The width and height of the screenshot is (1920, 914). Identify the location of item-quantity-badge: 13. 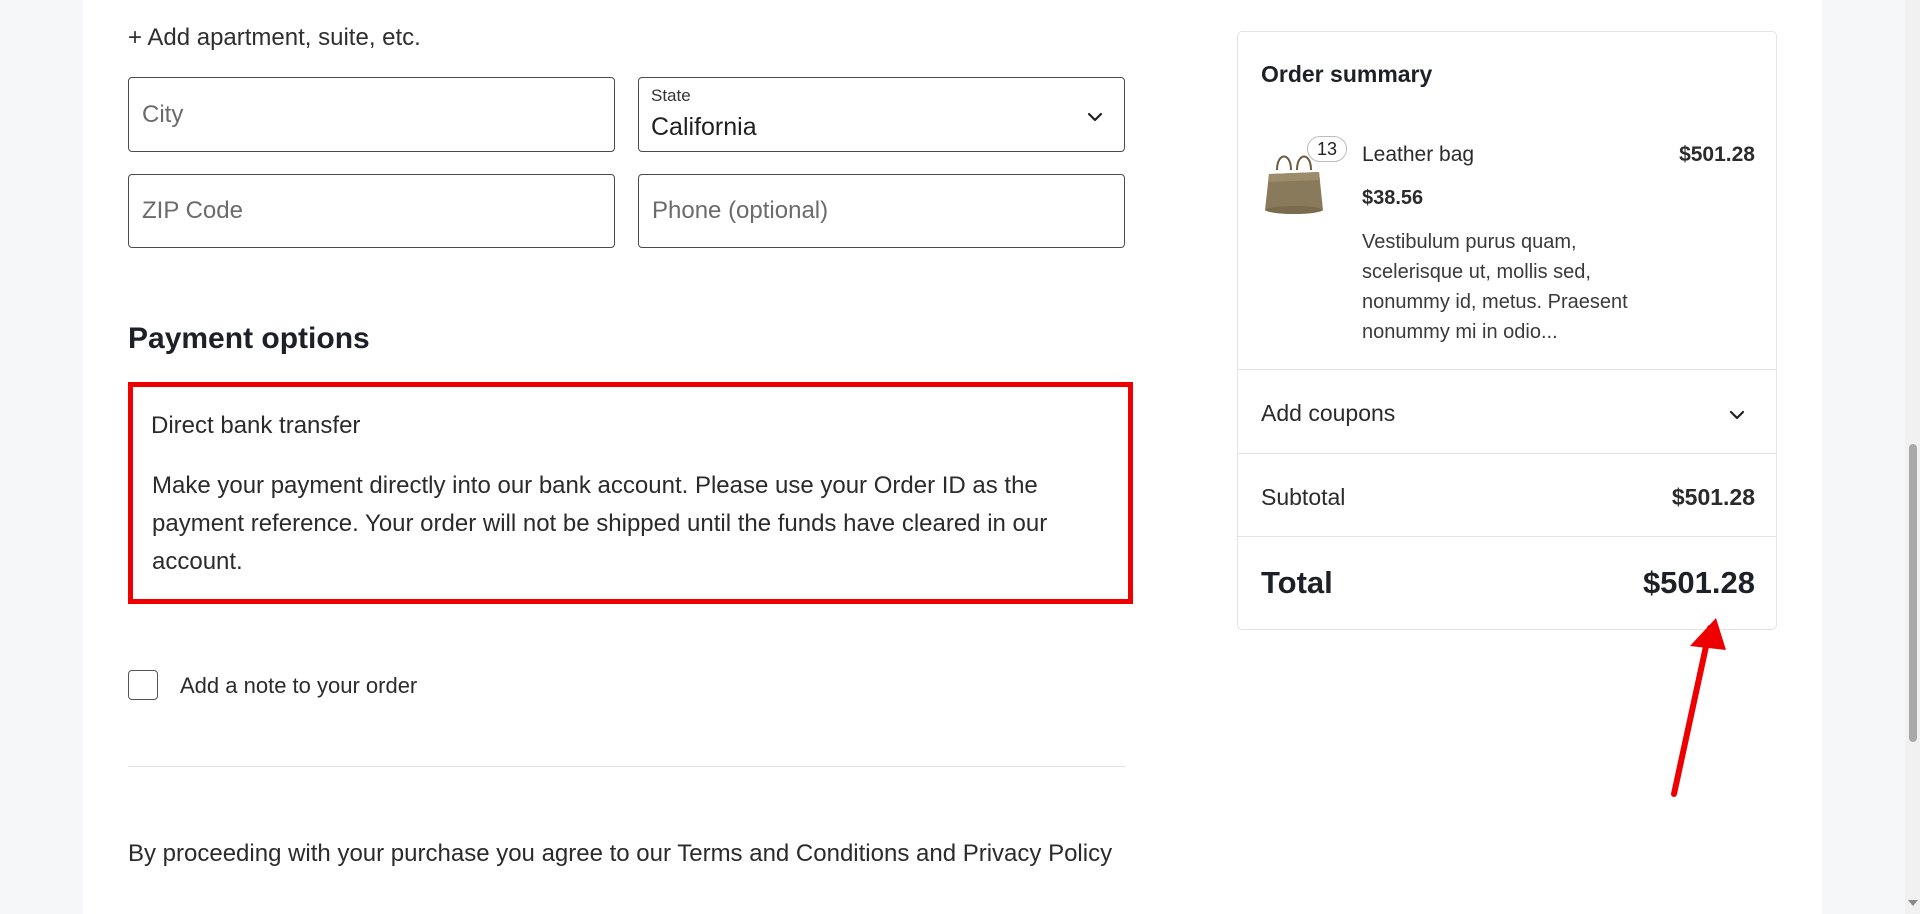
(1327, 149).